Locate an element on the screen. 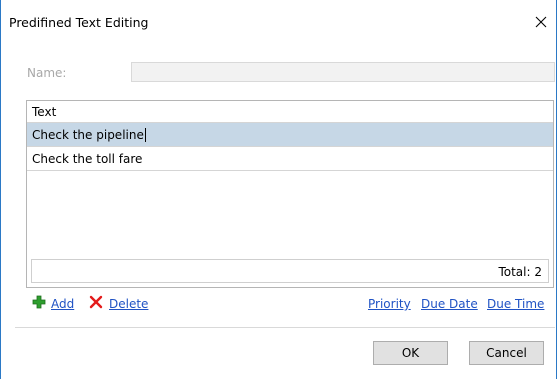 Image resolution: width=557 pixels, height=379 pixels. title-bar: Predifined Text Editing is located at coordinates (278, 22).